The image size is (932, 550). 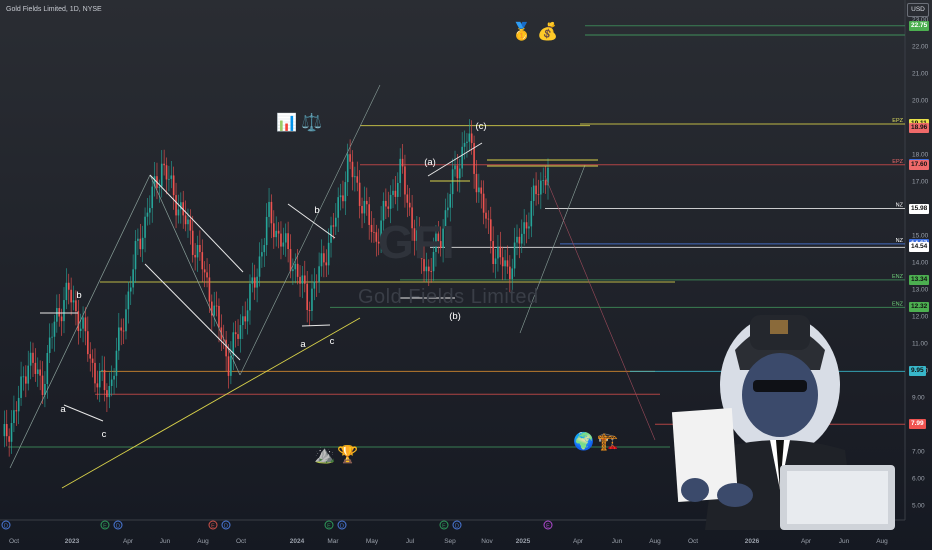 I want to click on price-axis-tick: 6.00, so click(x=918, y=479).